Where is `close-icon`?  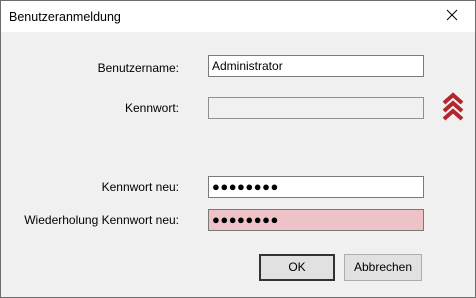 close-icon is located at coordinates (452, 16).